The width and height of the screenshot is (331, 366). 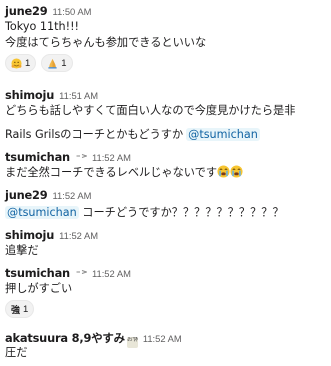 I want to click on message-text: 追撃だ, so click(x=22, y=250).